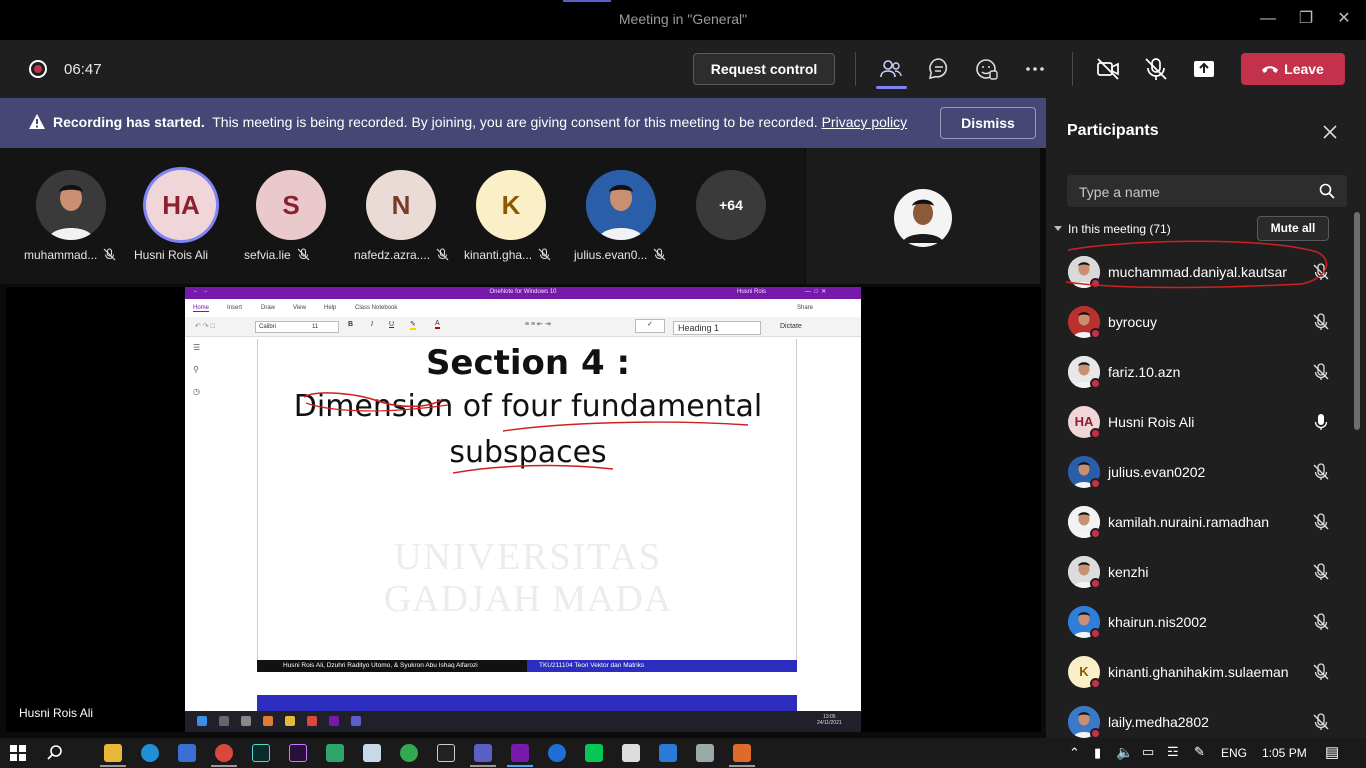  I want to click on close-panel-icon, so click(1330, 132).